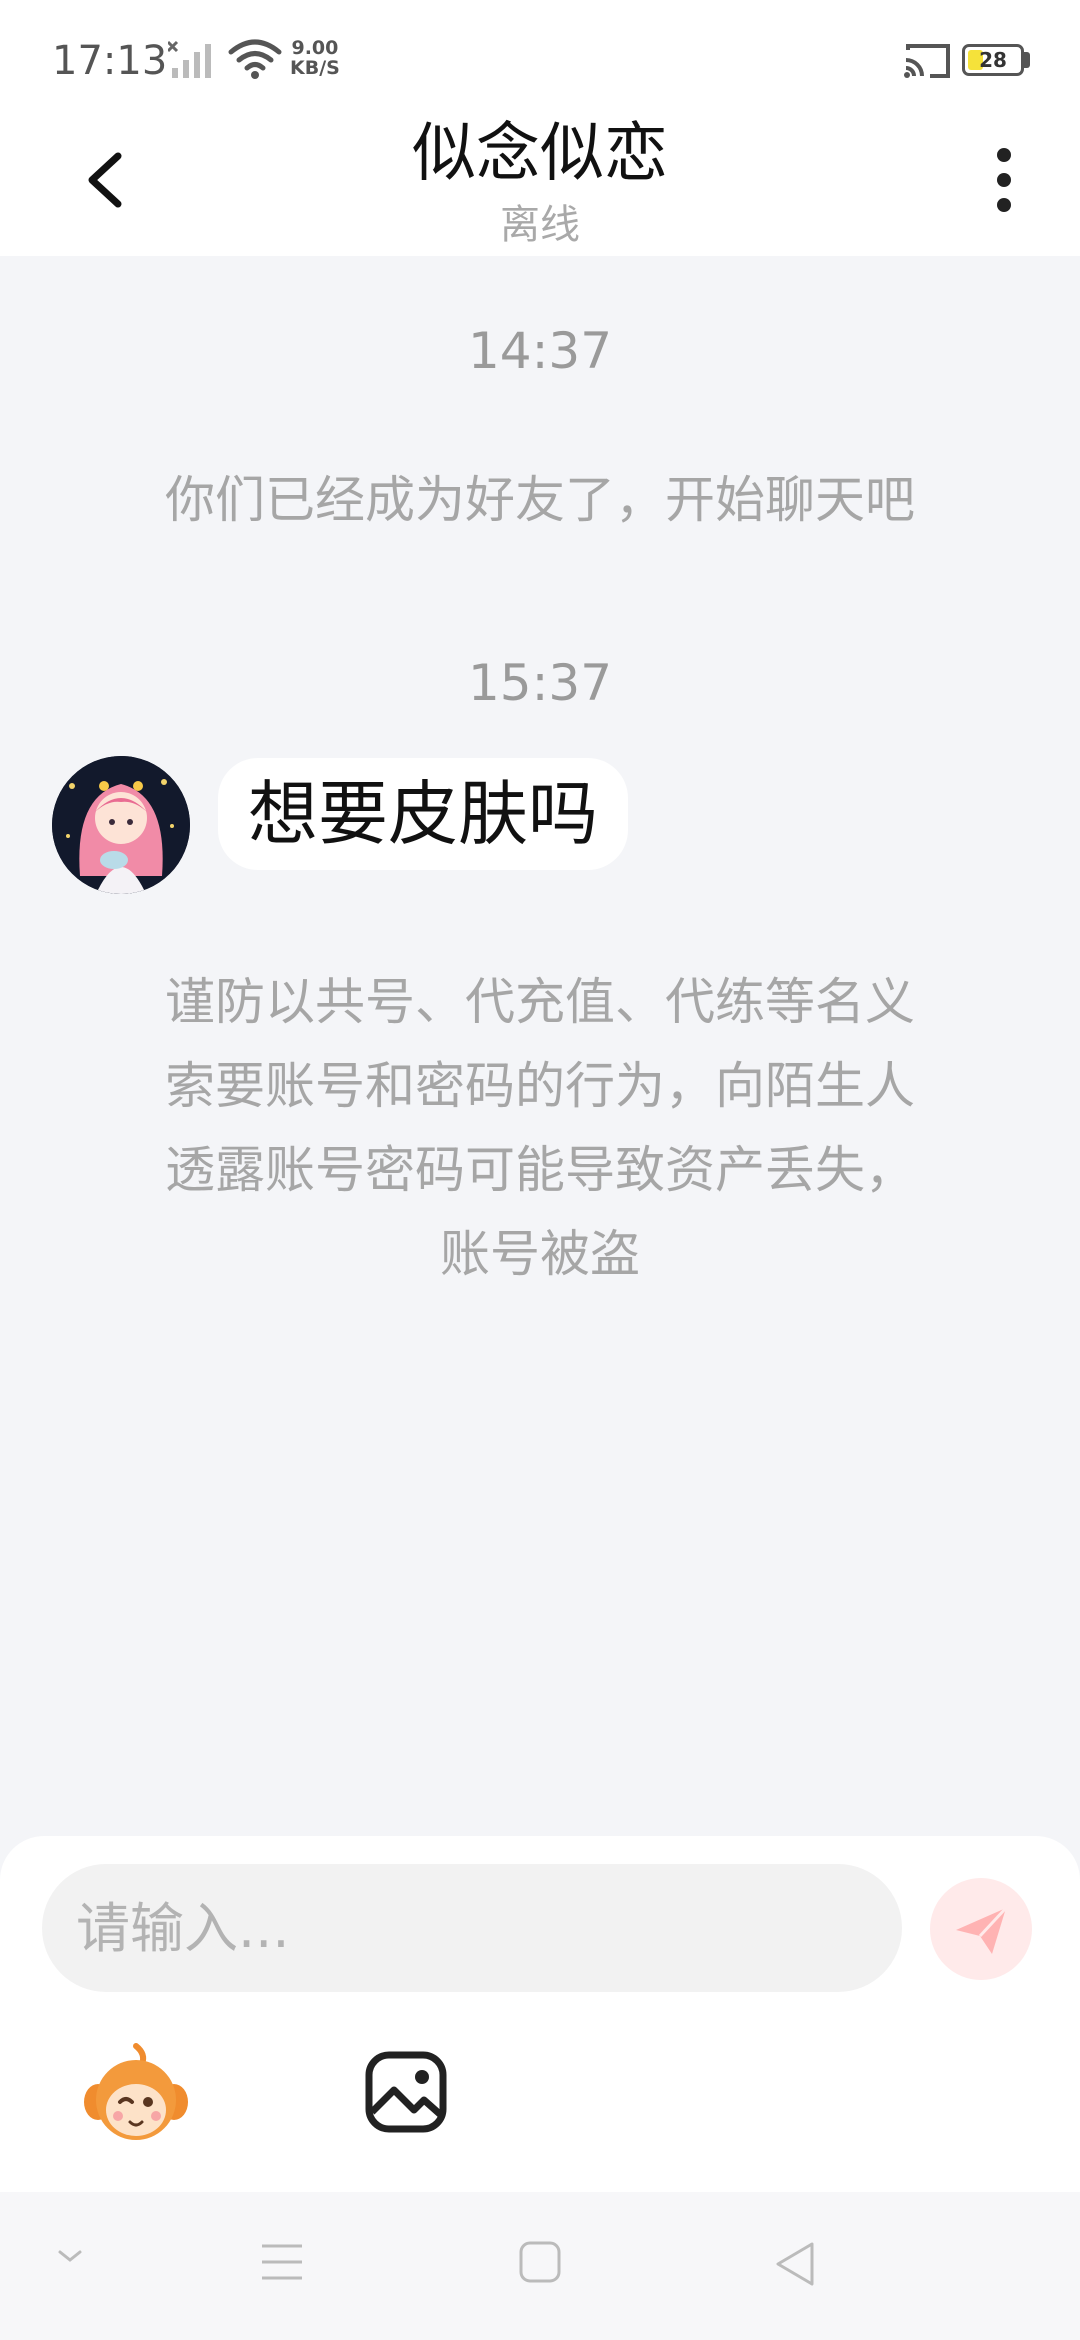 The image size is (1080, 2340). What do you see at coordinates (540, 1254) in the screenshot?
I see `security-warning-line: 账号被盗` at bounding box center [540, 1254].